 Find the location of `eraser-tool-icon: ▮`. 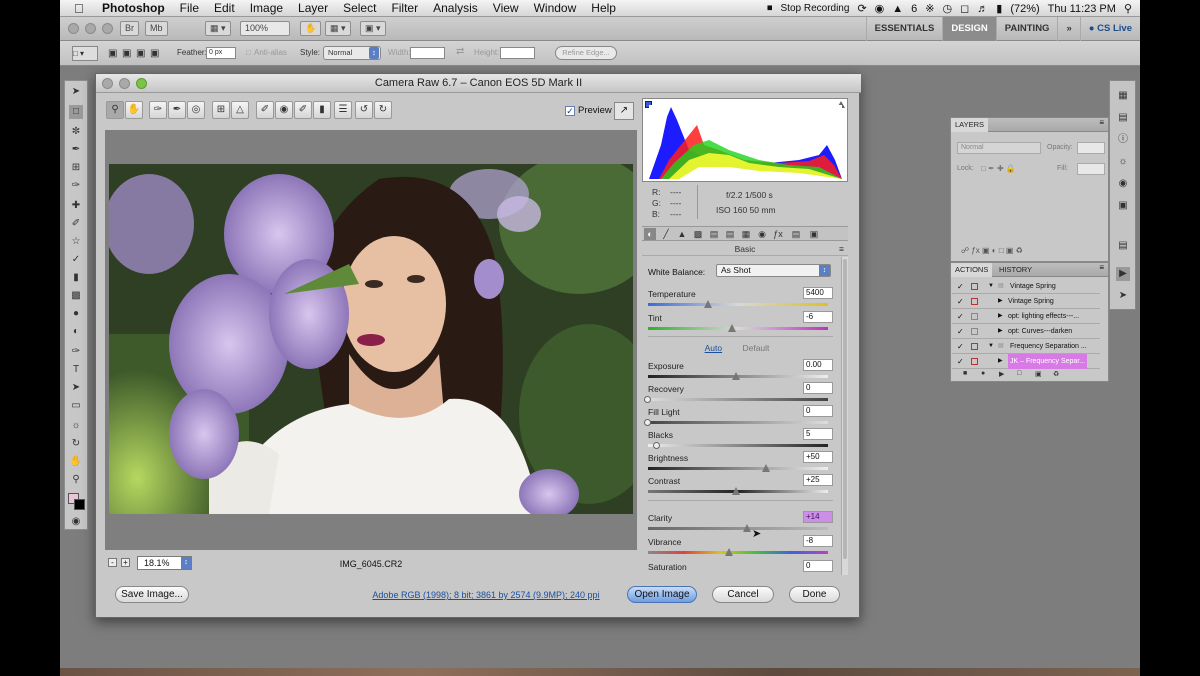

eraser-tool-icon: ▮ is located at coordinates (76, 278).